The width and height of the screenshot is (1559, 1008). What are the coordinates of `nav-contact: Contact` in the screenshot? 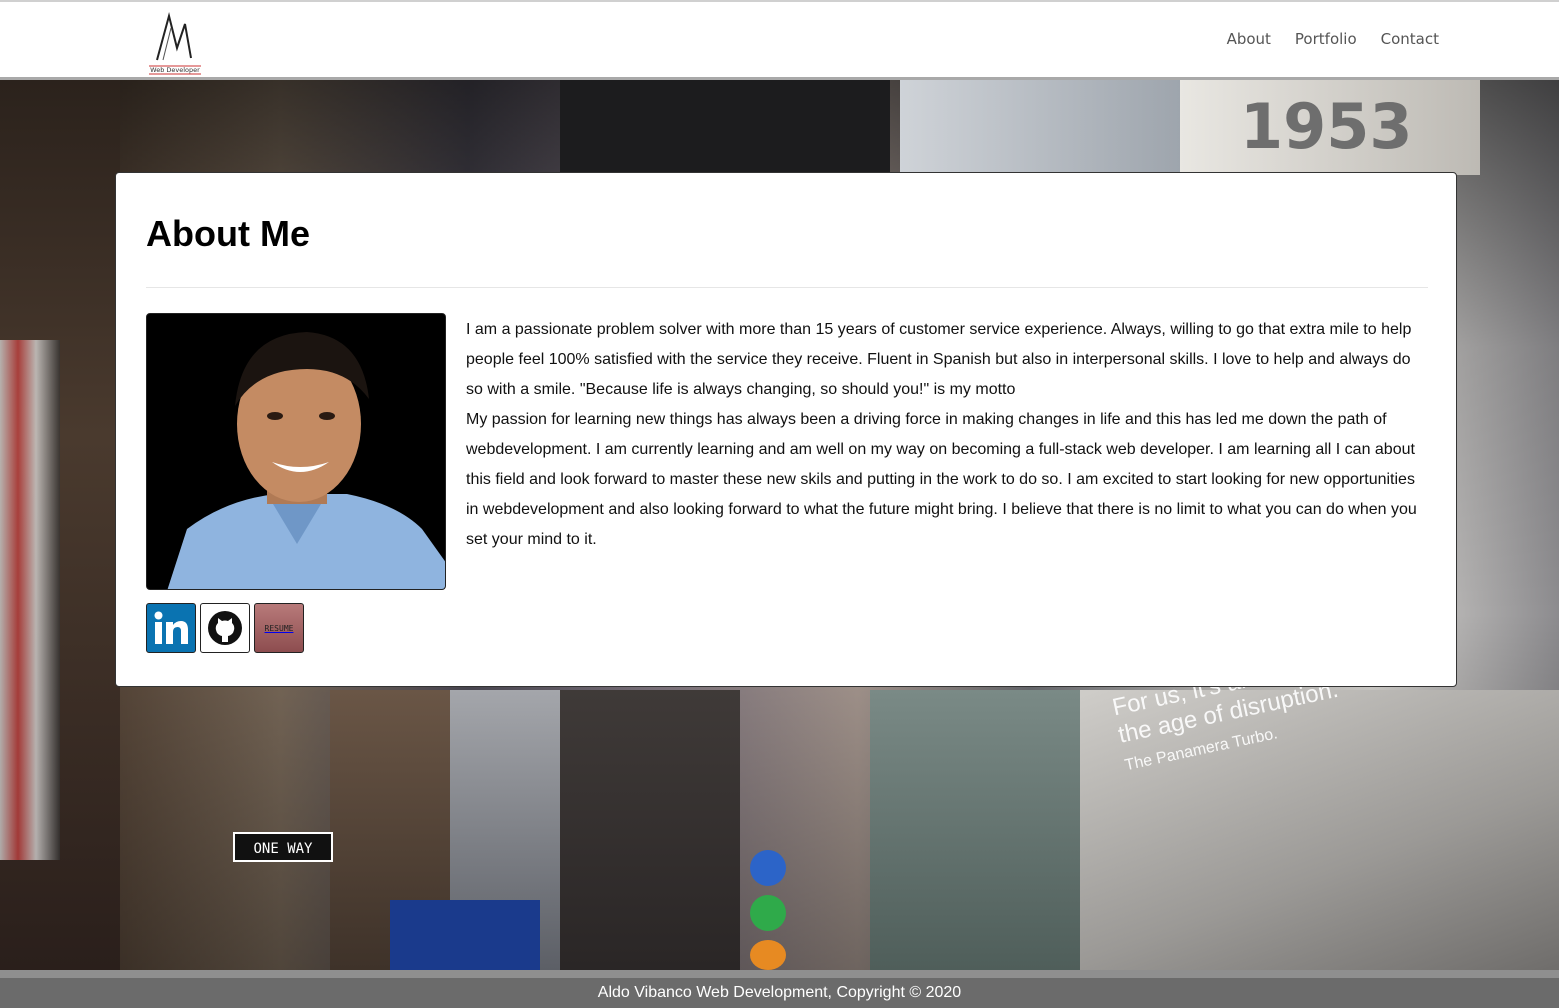 It's located at (1410, 39).